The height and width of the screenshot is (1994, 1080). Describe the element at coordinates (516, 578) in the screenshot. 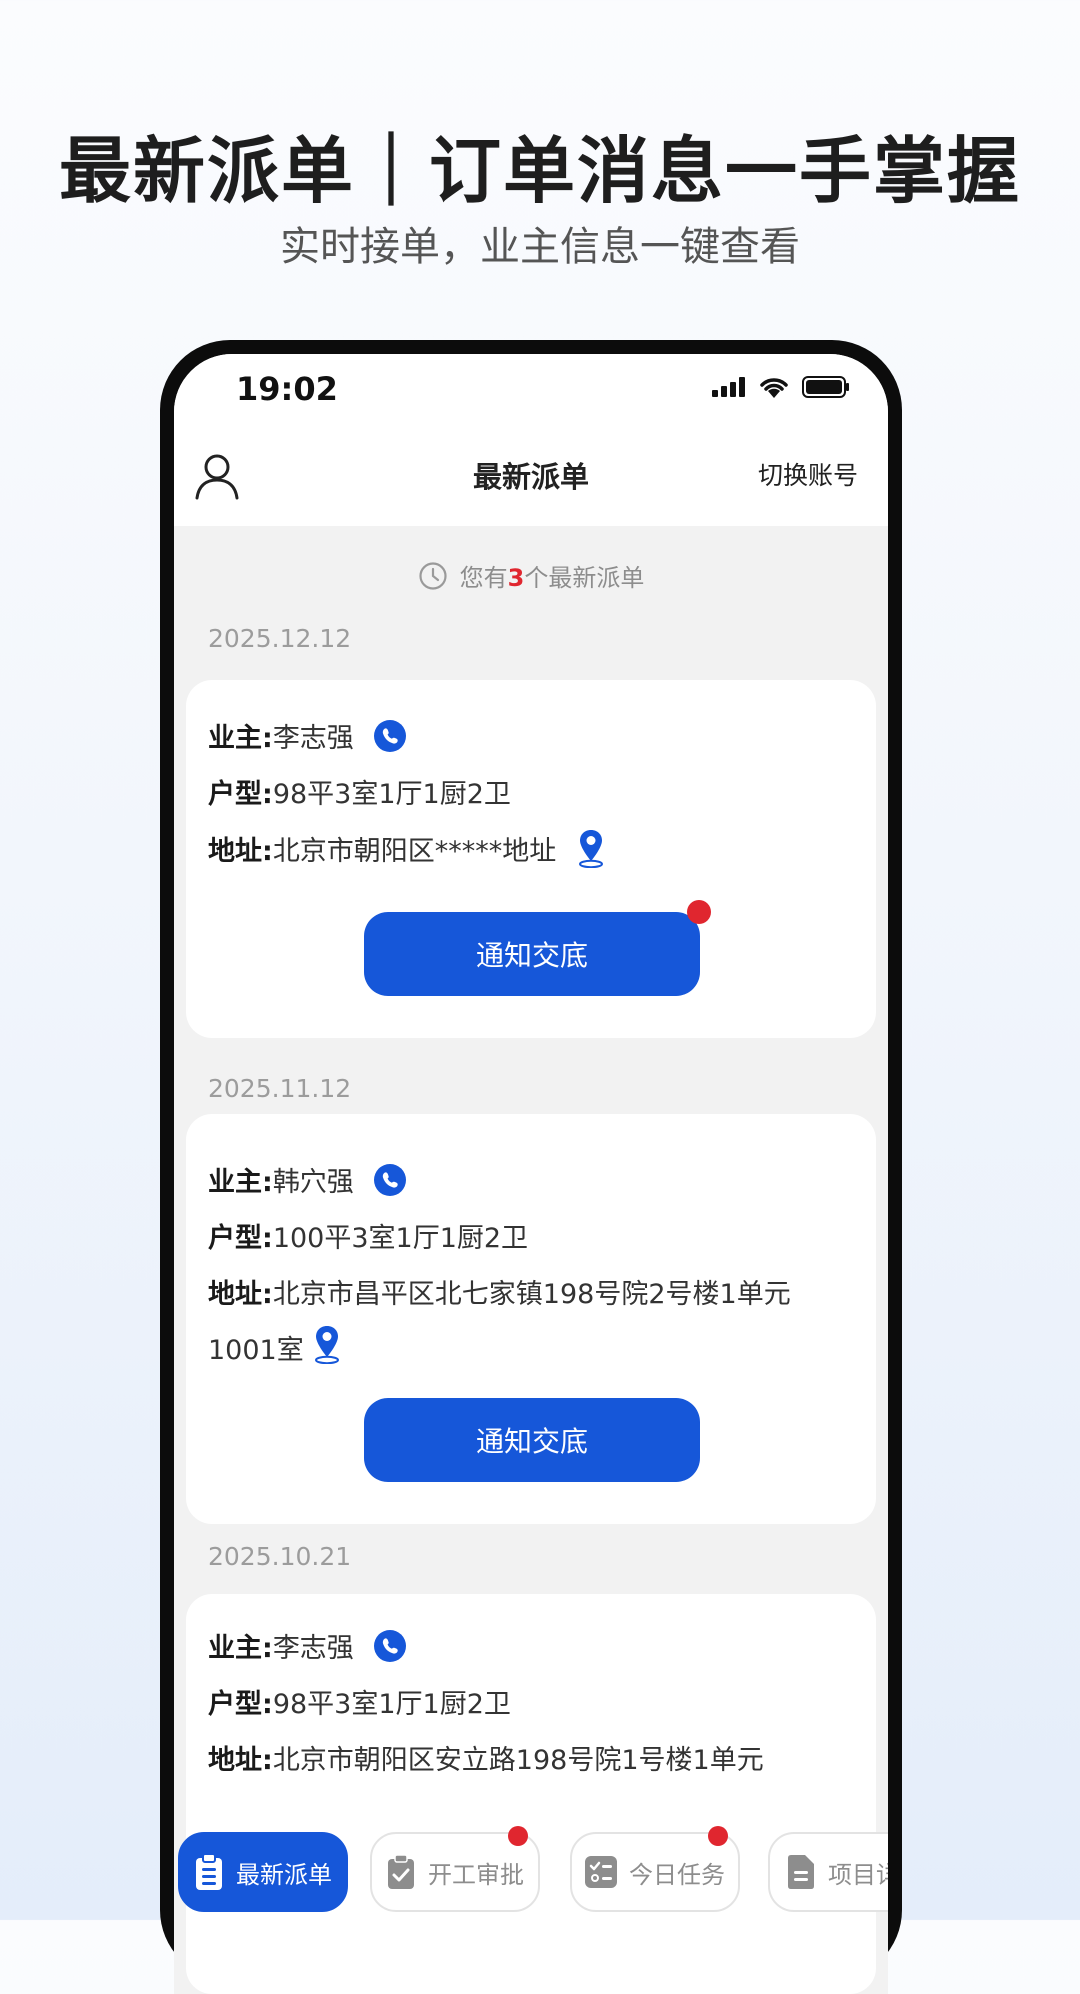

I see `notice-count: 3` at that location.